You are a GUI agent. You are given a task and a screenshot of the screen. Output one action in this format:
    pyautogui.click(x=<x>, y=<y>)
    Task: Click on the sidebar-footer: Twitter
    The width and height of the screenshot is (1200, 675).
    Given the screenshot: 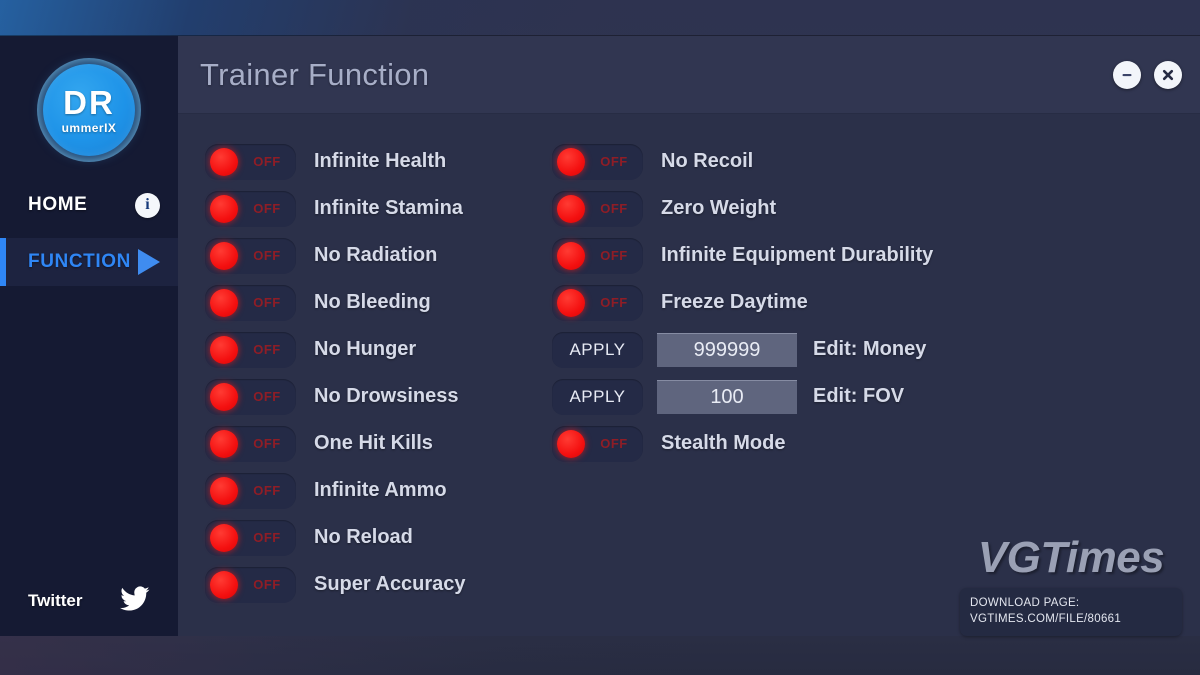 What is the action you would take?
    pyautogui.click(x=89, y=605)
    